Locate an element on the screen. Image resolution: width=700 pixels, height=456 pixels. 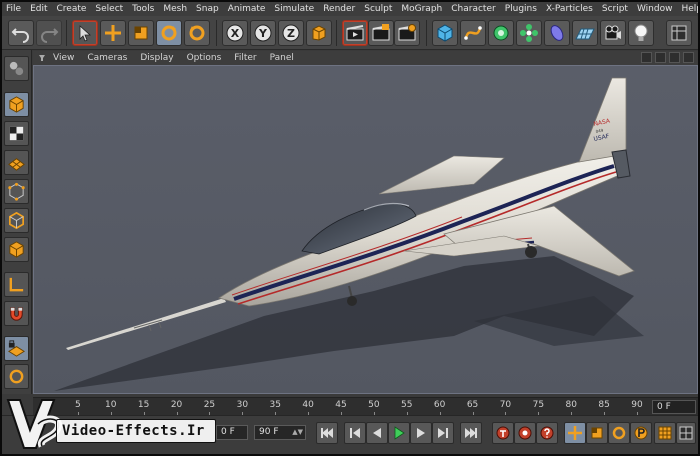
scale-tool-button is located at coordinates (141, 33).